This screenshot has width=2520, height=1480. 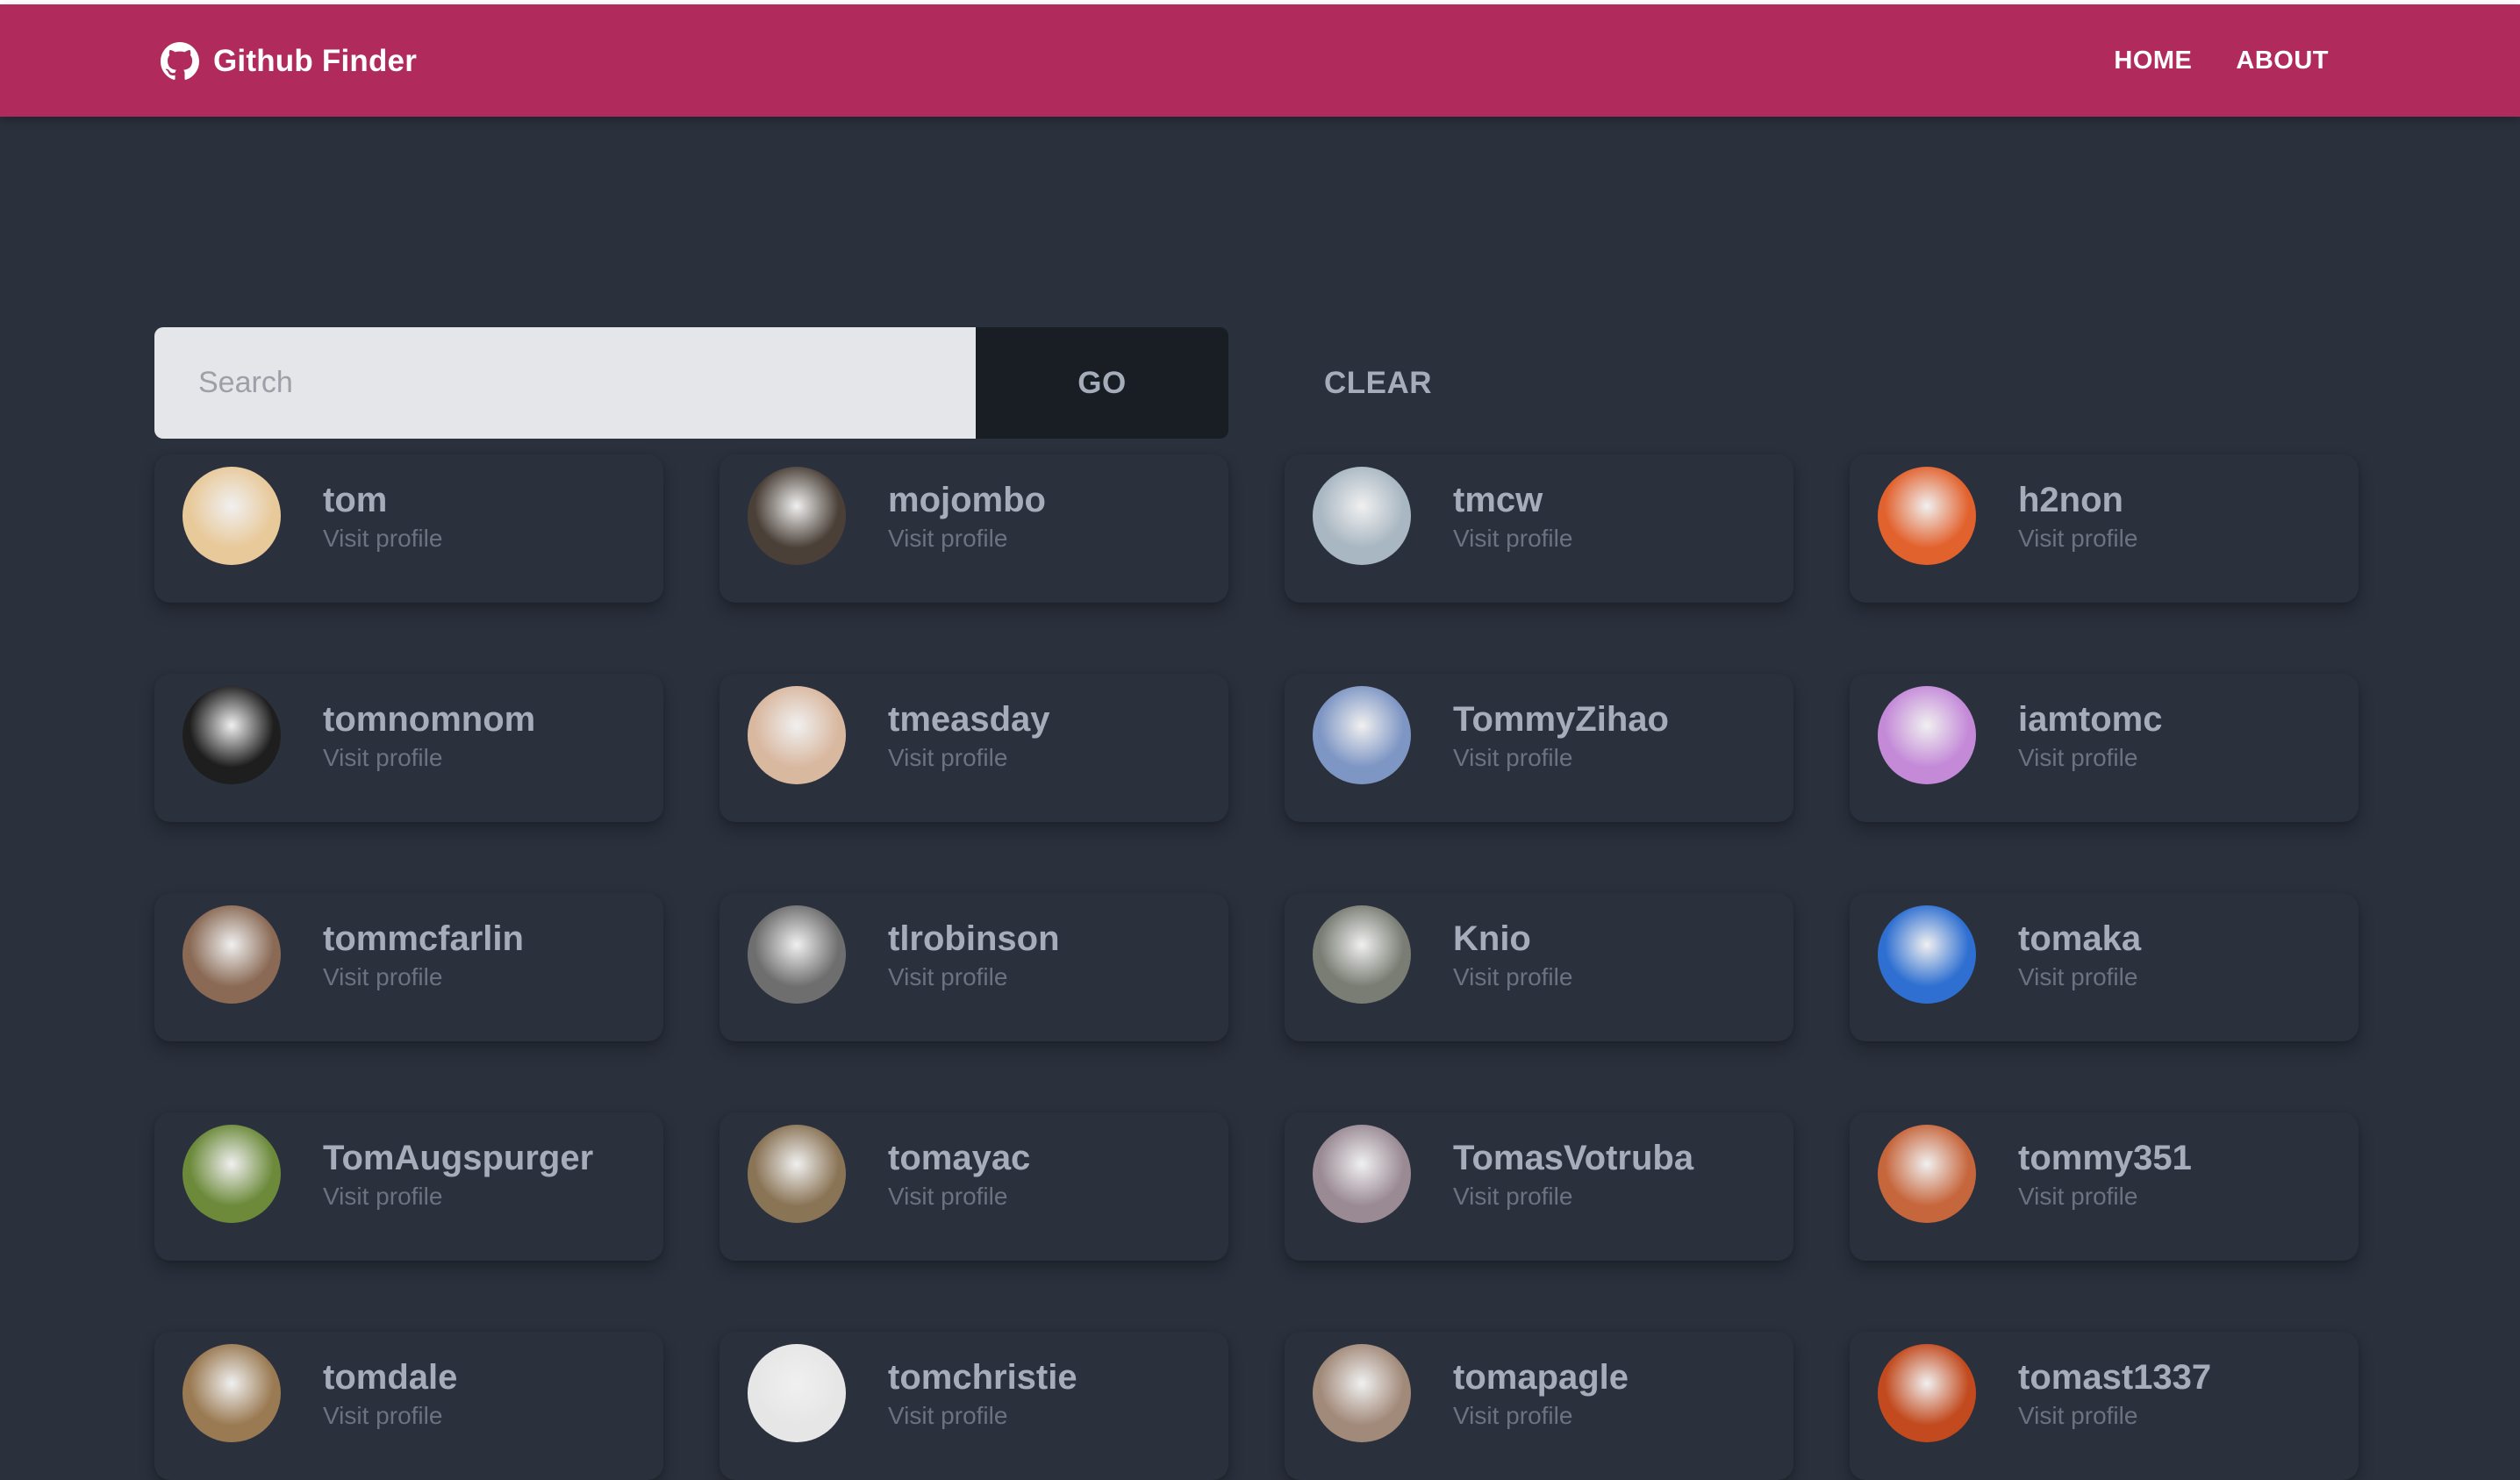 What do you see at coordinates (1260, 60) in the screenshot?
I see `navbar: Github Finder HOME ABOUT` at bounding box center [1260, 60].